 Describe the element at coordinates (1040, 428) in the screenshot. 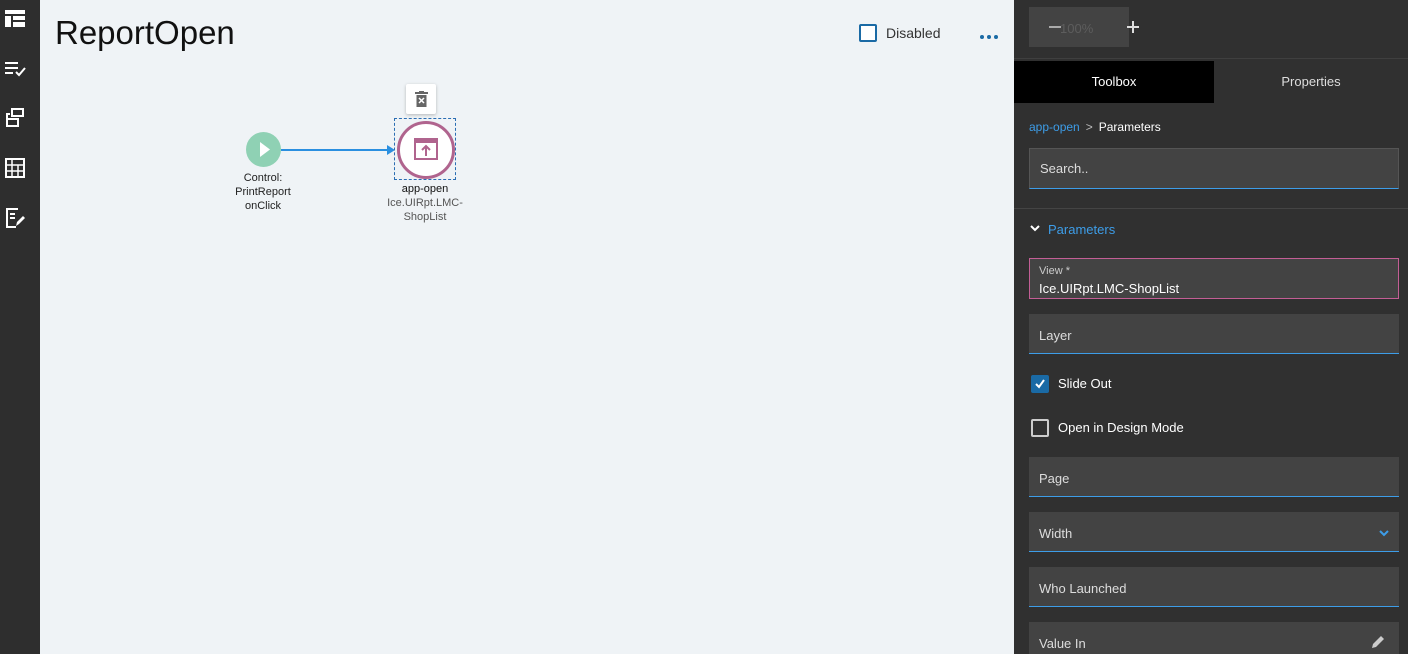

I see `open-design-mode-checkbox` at that location.